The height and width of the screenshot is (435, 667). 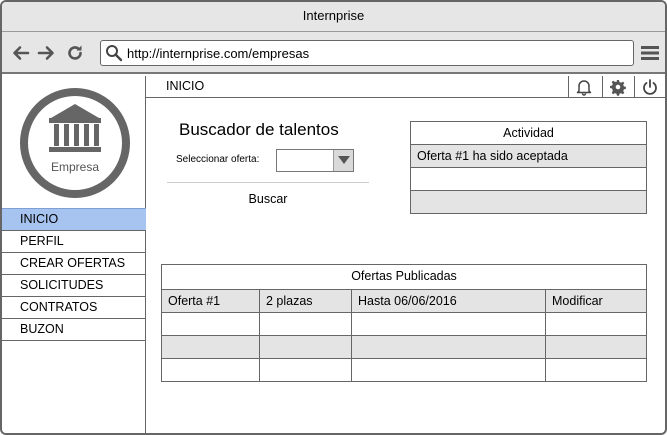 What do you see at coordinates (448, 301) in the screenshot?
I see `offer-deadline-cell: Hasta 06/06/2016` at bounding box center [448, 301].